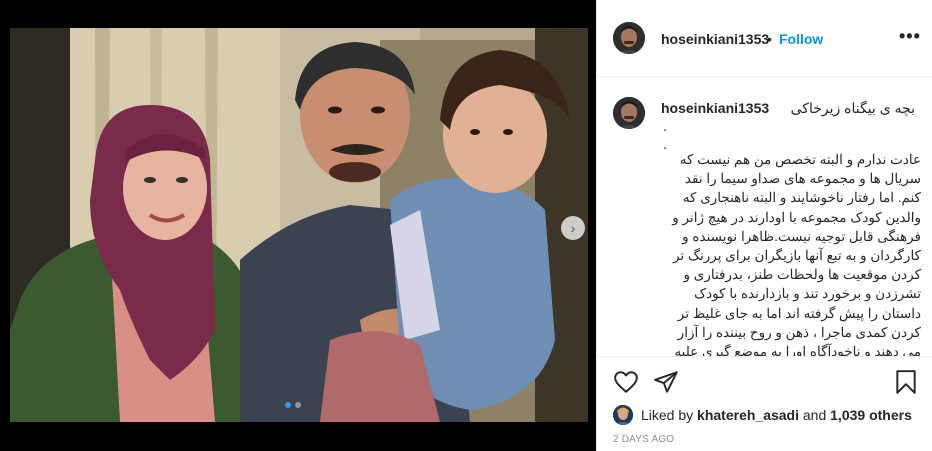  What do you see at coordinates (667, 415) in the screenshot?
I see `liked-by-label: Liked by` at bounding box center [667, 415].